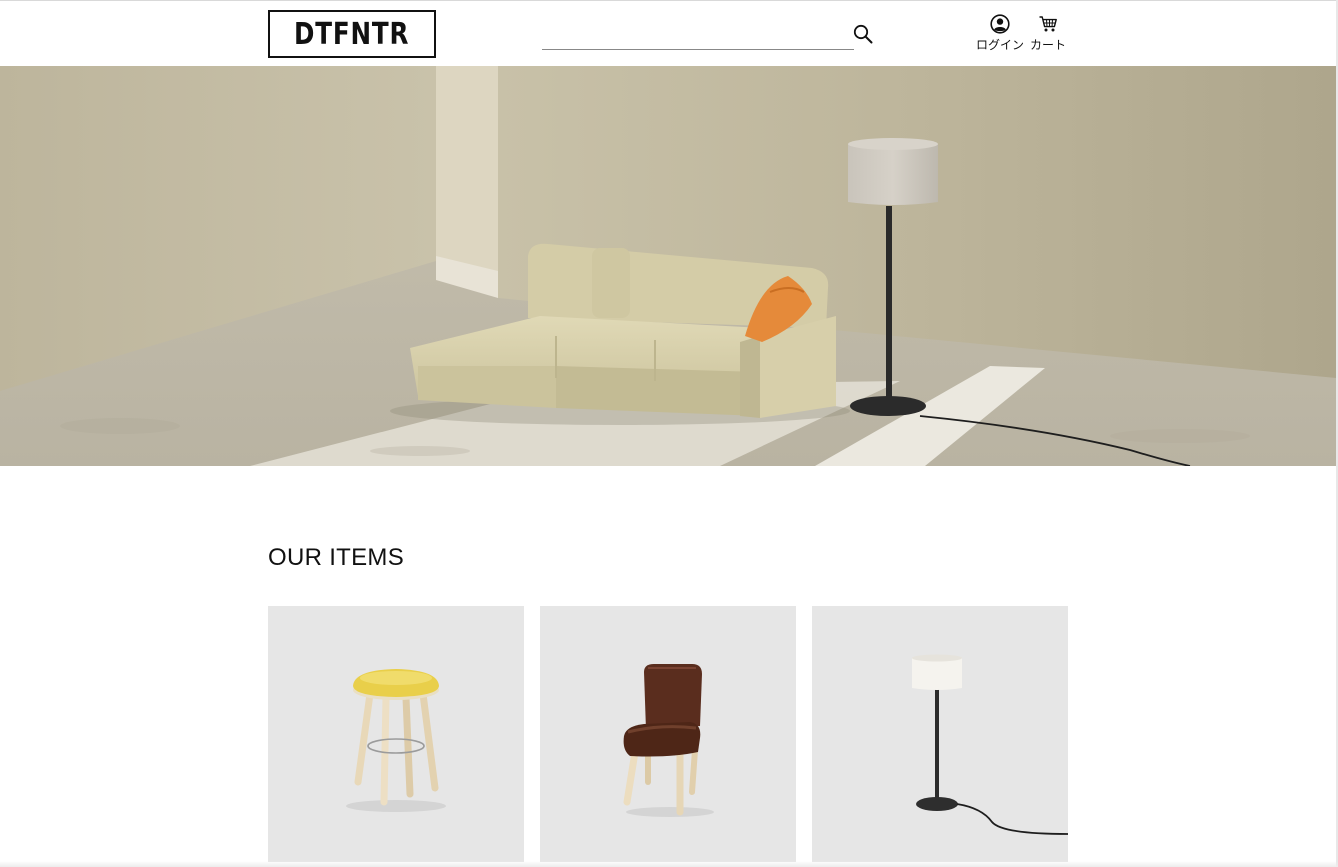 The image size is (1338, 867). I want to click on cart-icon, so click(1048, 24).